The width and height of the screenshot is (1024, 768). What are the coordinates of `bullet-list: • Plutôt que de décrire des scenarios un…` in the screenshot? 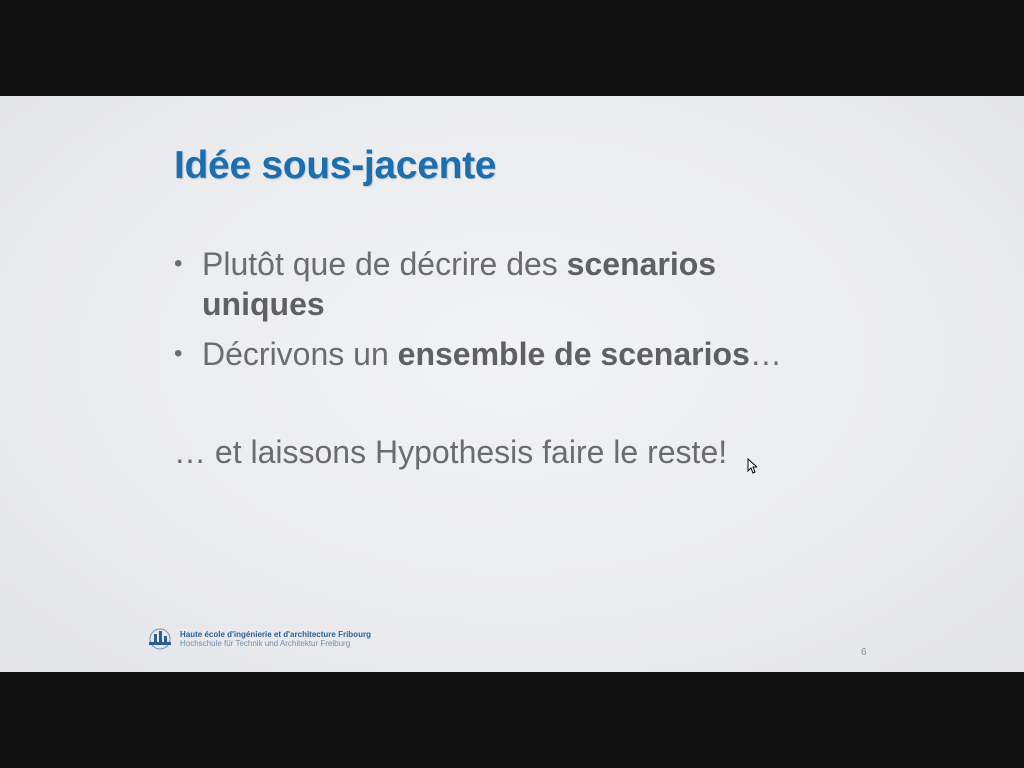 It's located at (494, 314).